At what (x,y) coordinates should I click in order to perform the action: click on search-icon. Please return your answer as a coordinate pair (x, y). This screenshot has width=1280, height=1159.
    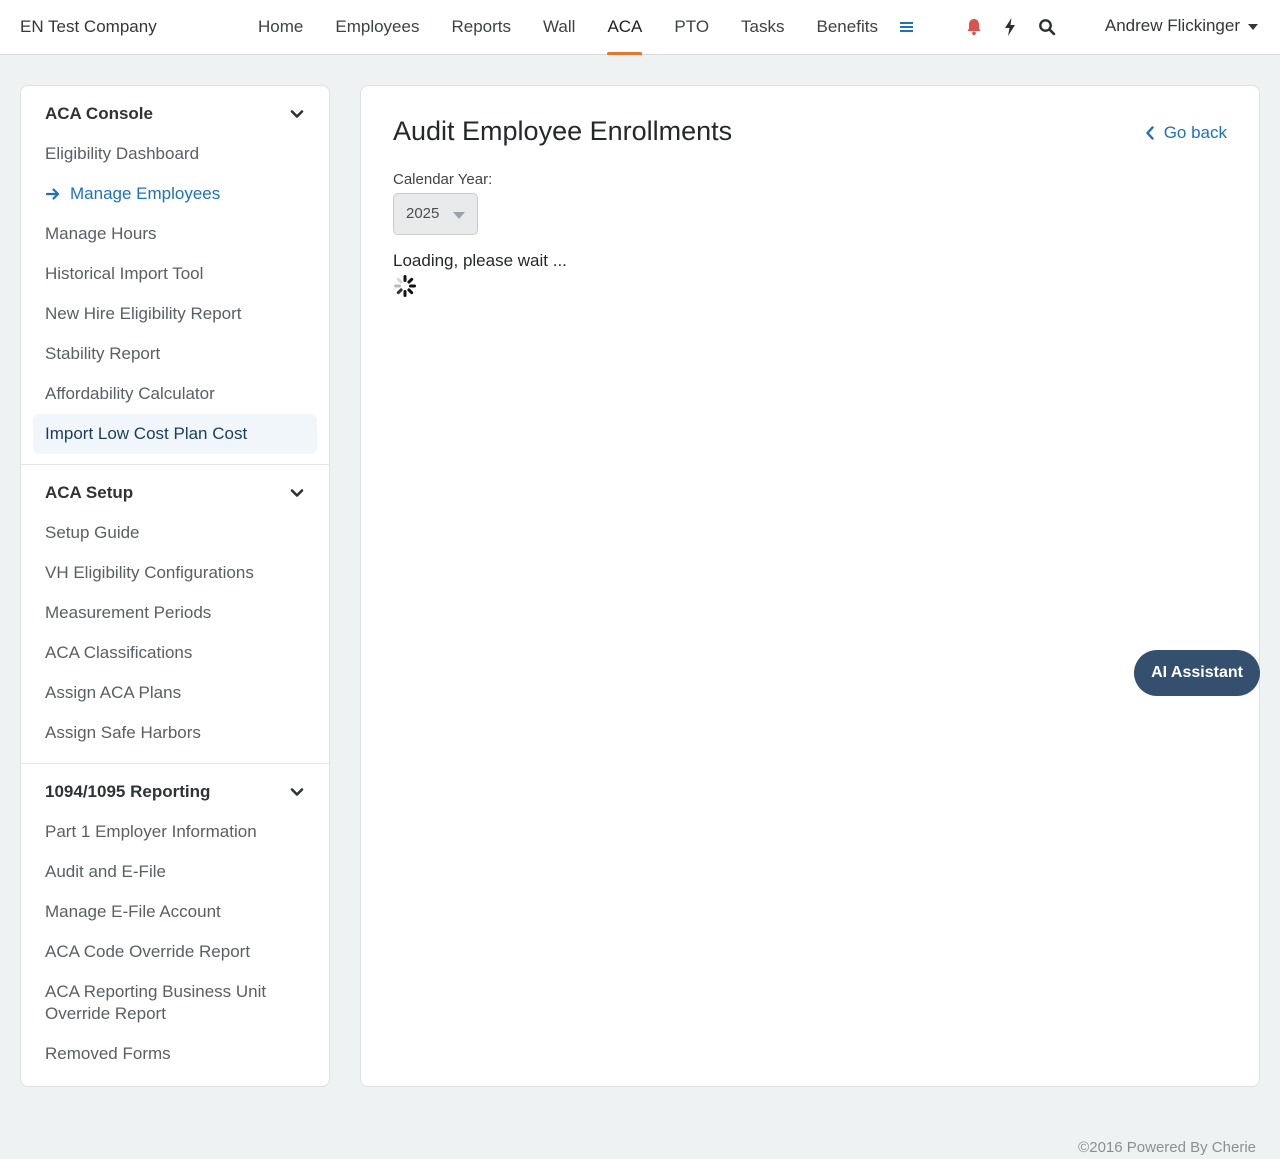
    Looking at the image, I should click on (1047, 27).